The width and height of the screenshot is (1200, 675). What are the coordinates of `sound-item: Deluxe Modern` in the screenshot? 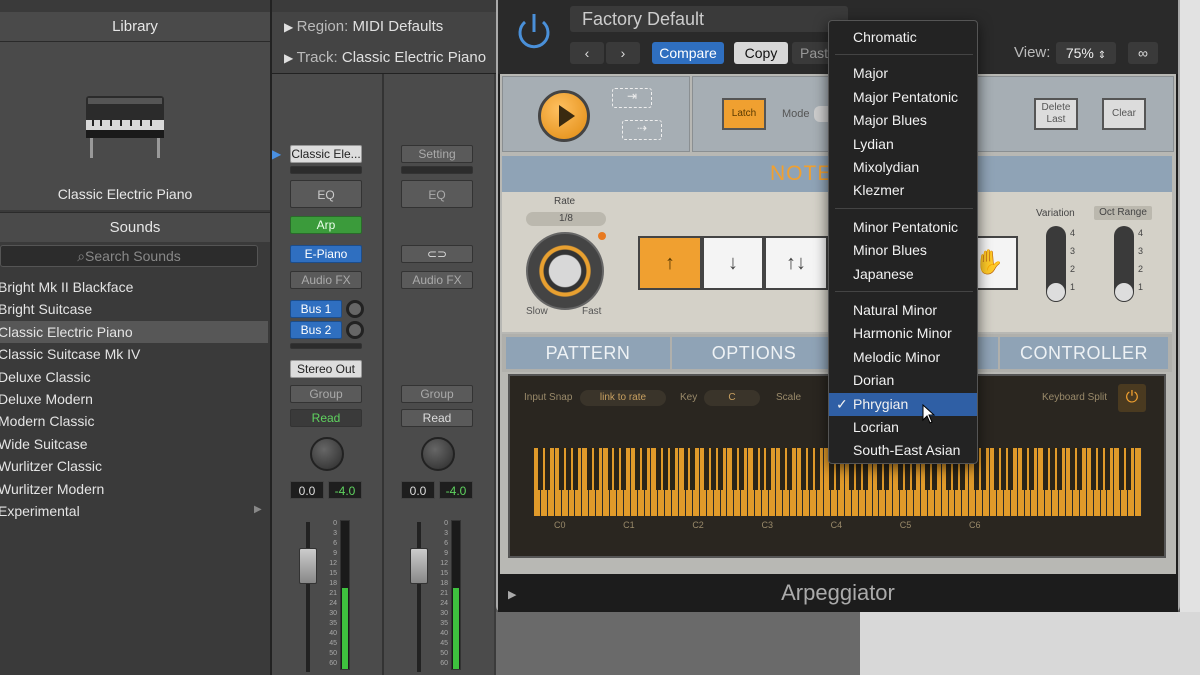 It's located at (134, 399).